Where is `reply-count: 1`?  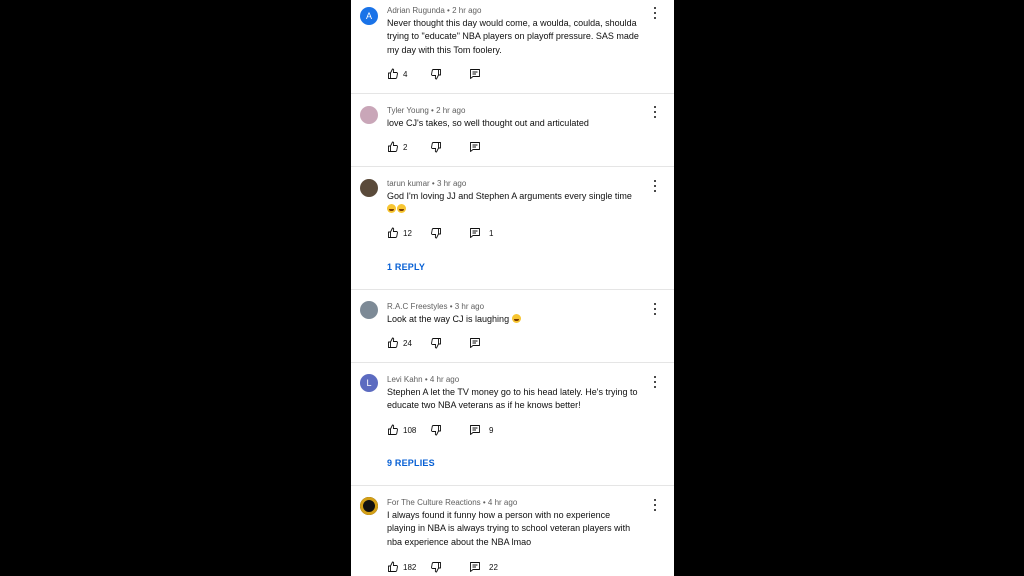 reply-count: 1 is located at coordinates (491, 233).